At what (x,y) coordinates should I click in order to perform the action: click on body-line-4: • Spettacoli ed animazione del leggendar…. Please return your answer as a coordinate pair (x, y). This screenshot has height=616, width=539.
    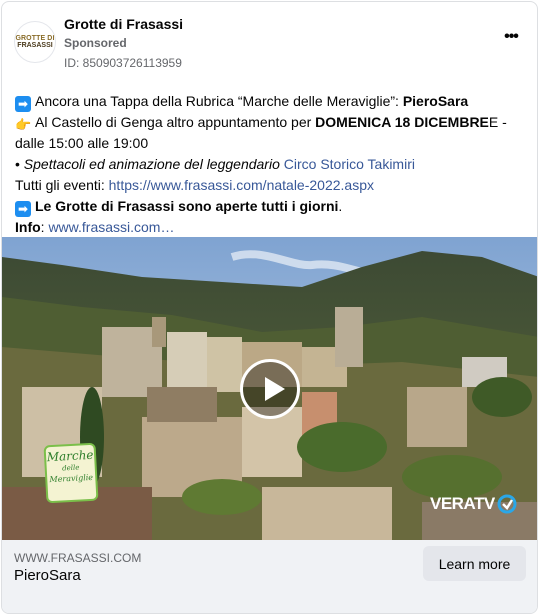
    Looking at the image, I should click on (272, 164).